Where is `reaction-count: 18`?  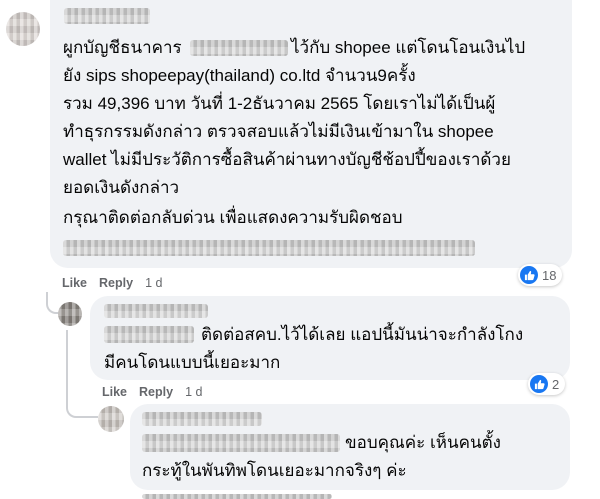 reaction-count: 18 is located at coordinates (549, 275).